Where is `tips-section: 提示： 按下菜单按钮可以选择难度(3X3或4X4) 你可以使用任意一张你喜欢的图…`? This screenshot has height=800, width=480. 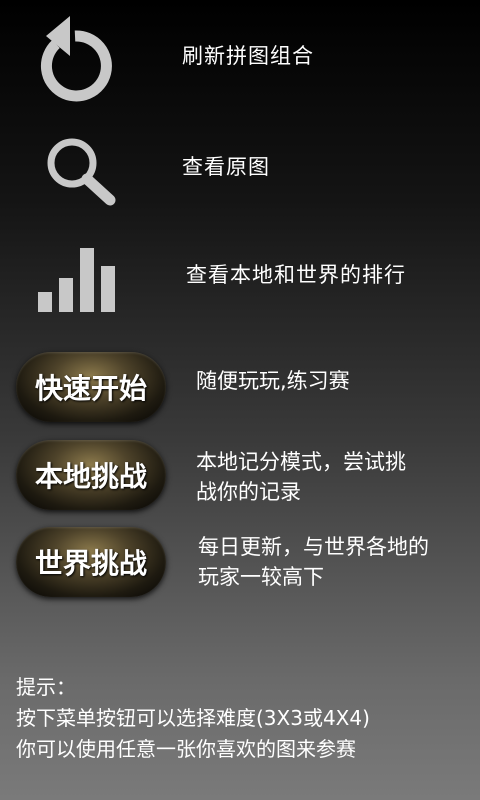
tips-section: 提示： 按下菜单按钮可以选择难度(3X3或4X4) 你可以使用任意一张你喜欢的图… is located at coordinates (246, 718).